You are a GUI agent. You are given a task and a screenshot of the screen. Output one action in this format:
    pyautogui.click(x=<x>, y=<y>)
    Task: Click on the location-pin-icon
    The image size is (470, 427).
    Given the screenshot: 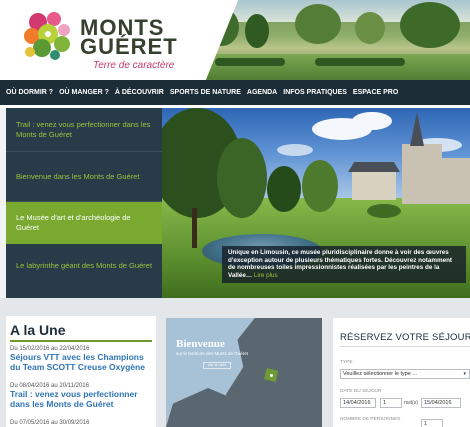 What is the action you would take?
    pyautogui.click(x=271, y=375)
    